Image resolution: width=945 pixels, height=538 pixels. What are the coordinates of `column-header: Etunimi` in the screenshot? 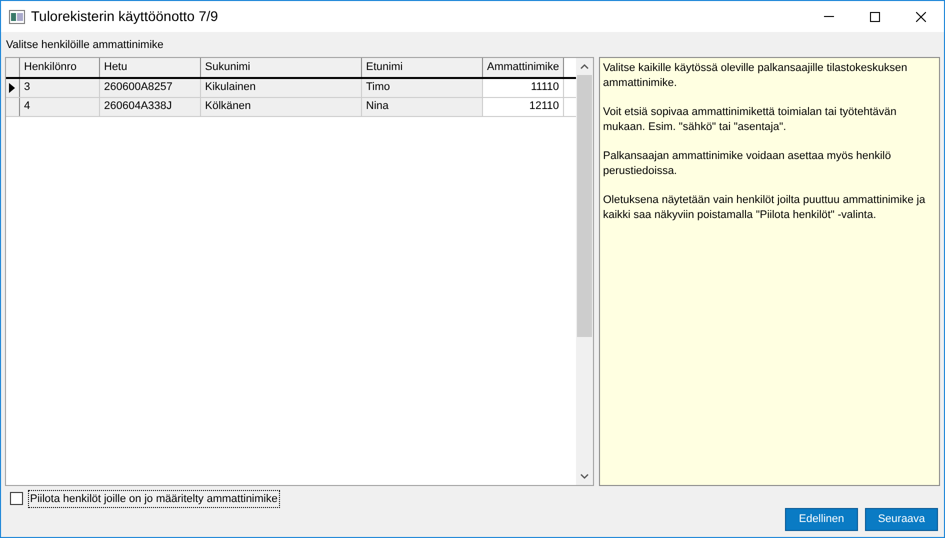 It's located at (422, 67).